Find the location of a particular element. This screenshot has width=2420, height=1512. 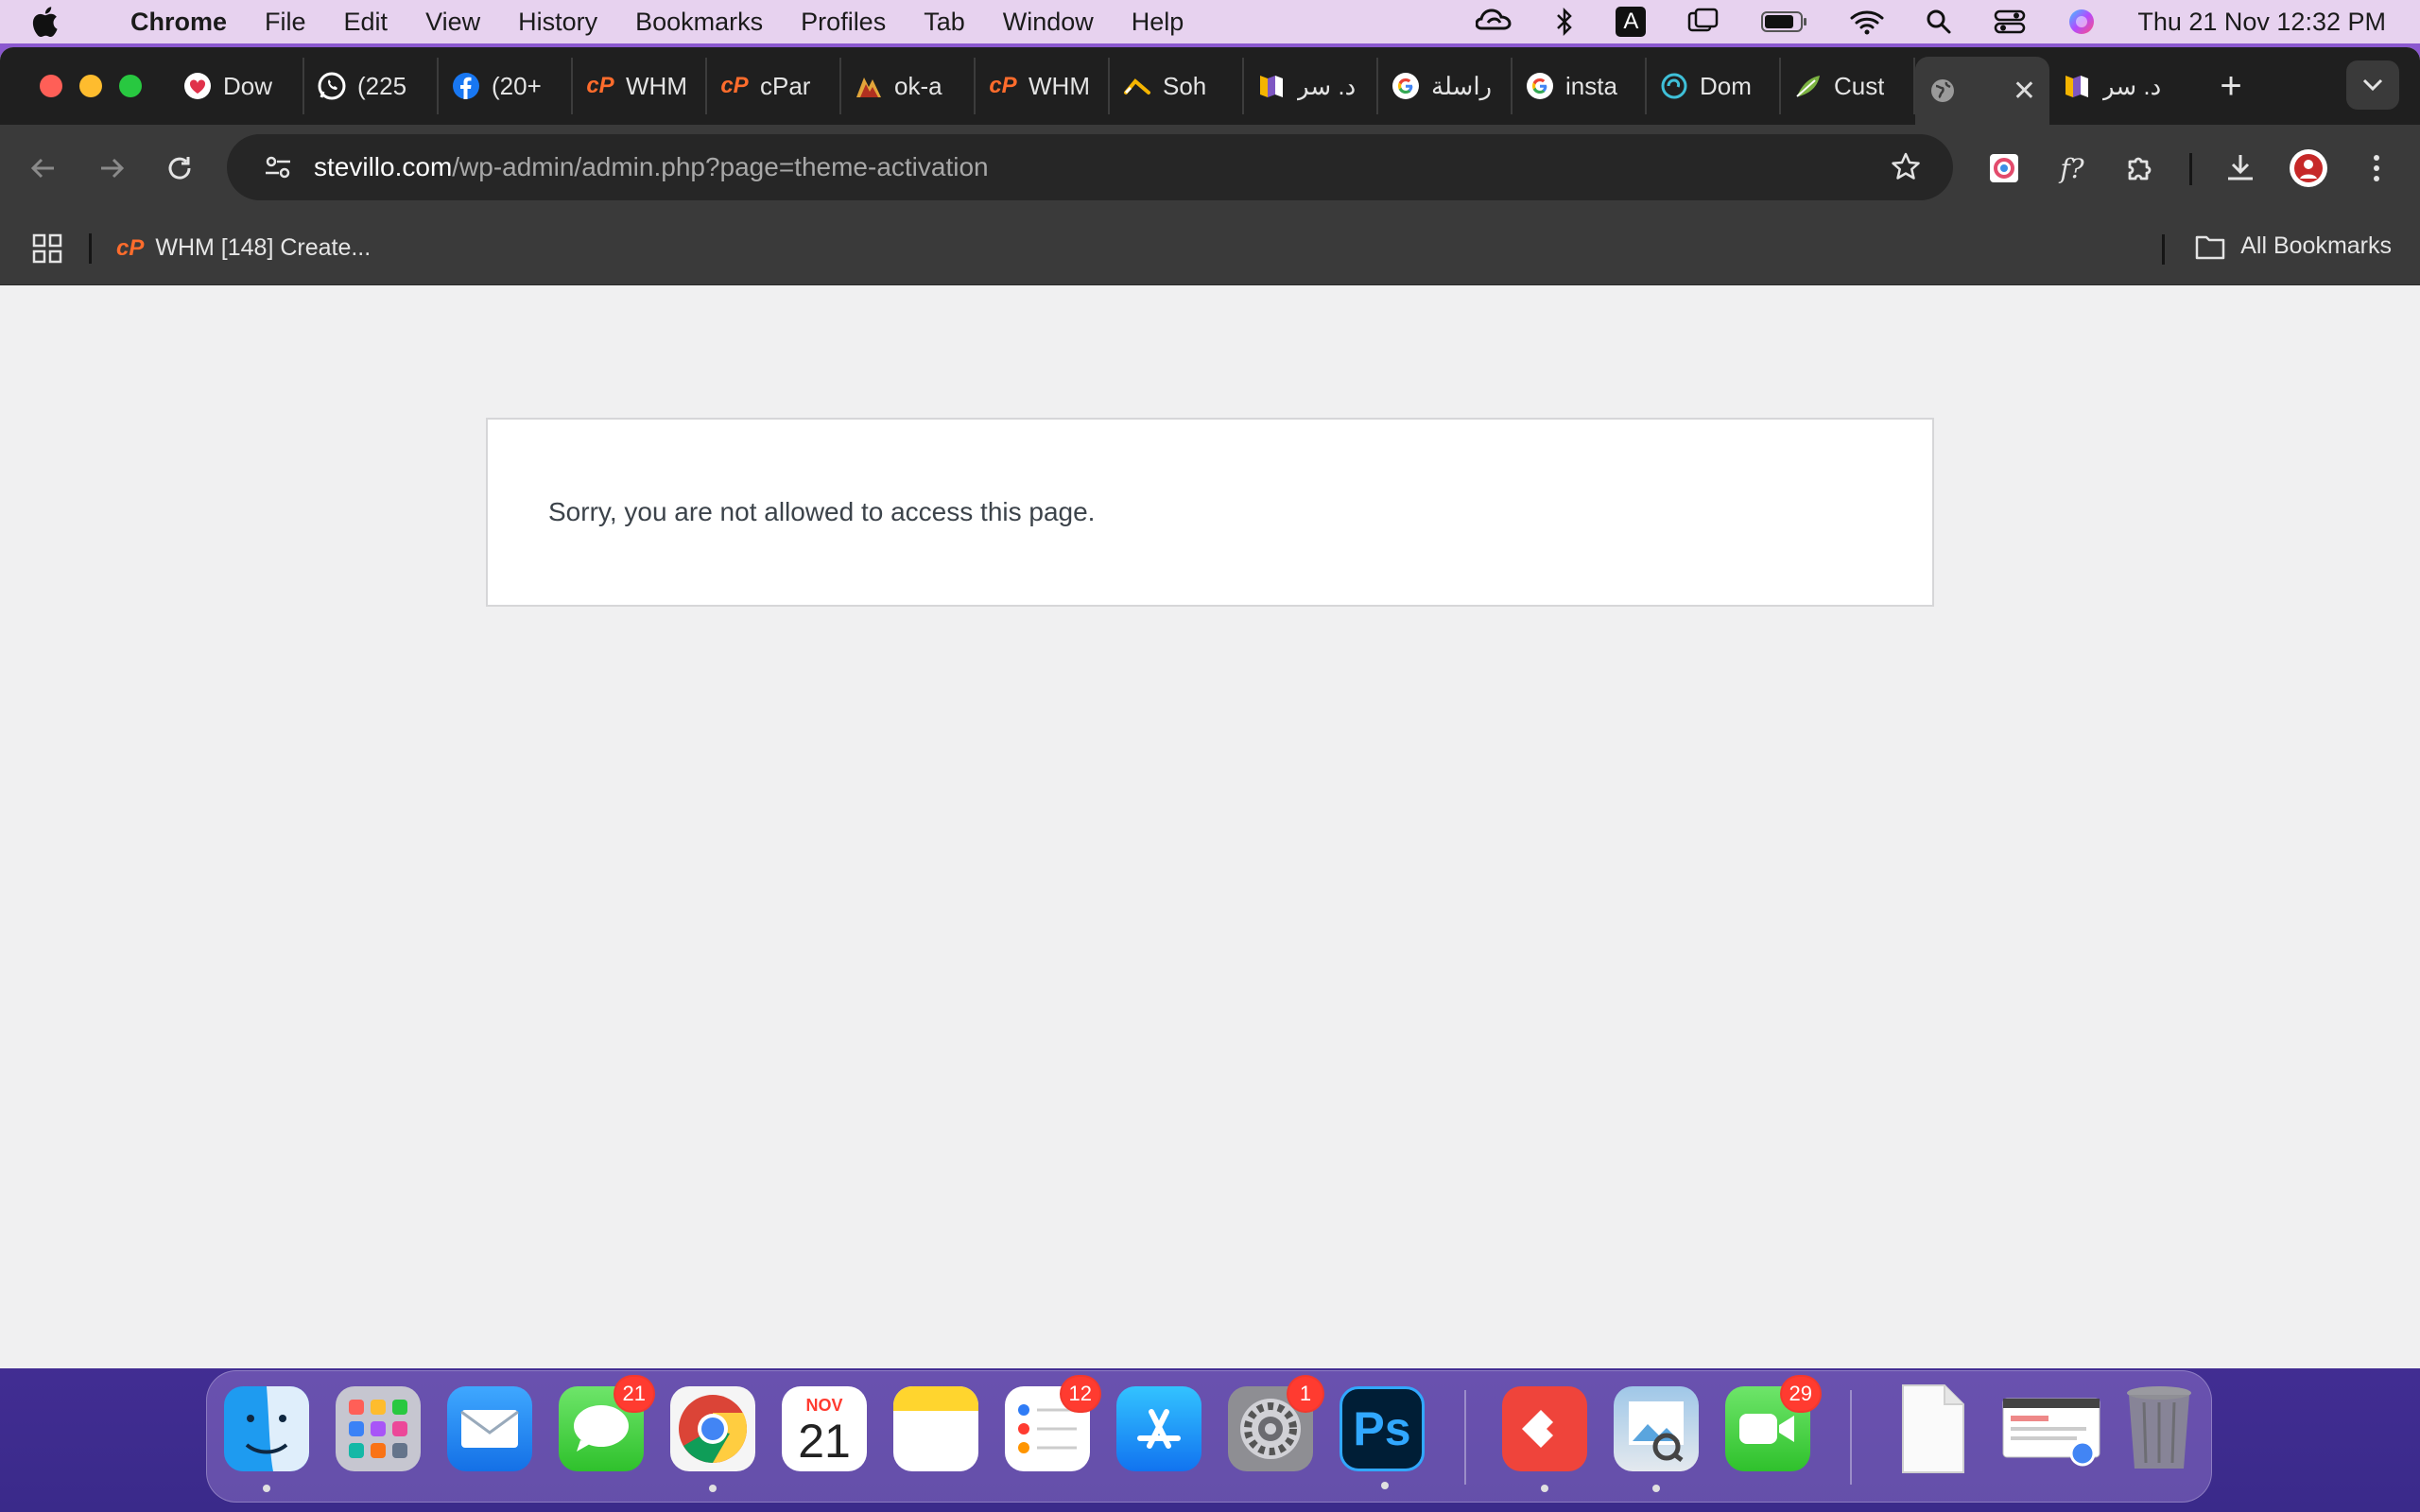

tab: Soh is located at coordinates (1177, 86).